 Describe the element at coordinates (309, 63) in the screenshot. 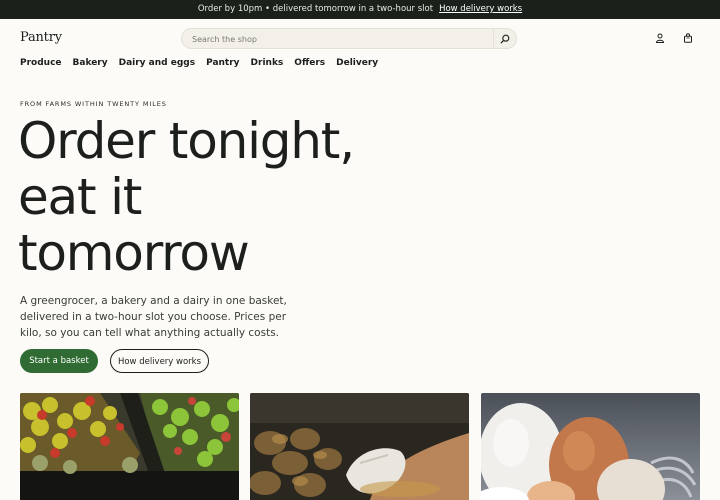

I see `nav-item-offers: Offers` at that location.